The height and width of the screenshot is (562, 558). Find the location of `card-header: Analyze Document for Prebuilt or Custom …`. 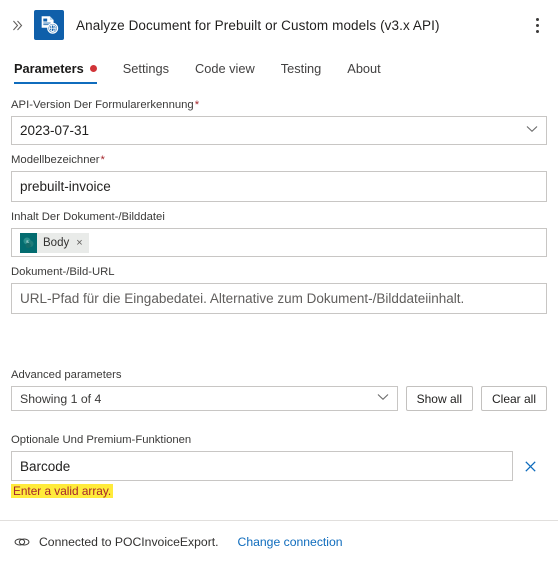

card-header: Analyze Document for Prebuilt or Custom … is located at coordinates (279, 25).